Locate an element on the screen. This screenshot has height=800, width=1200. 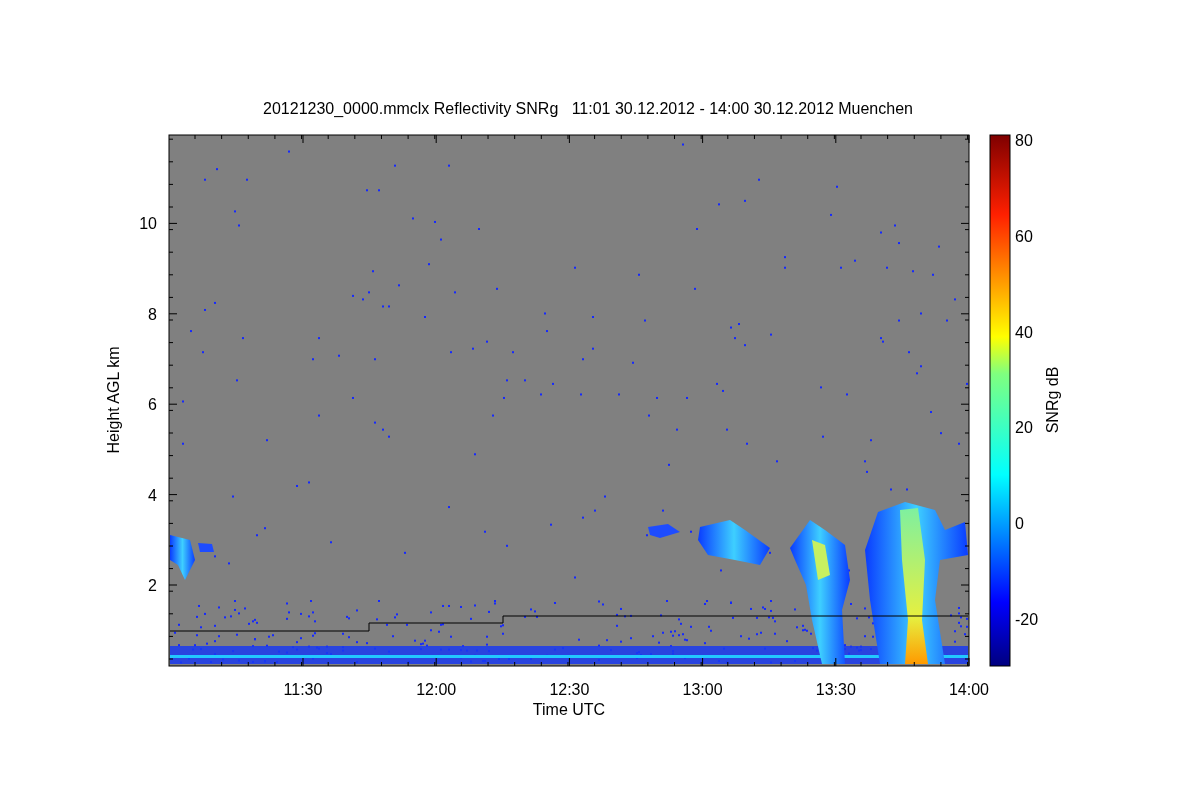
tick-label: 20 is located at coordinates (1024, 428).